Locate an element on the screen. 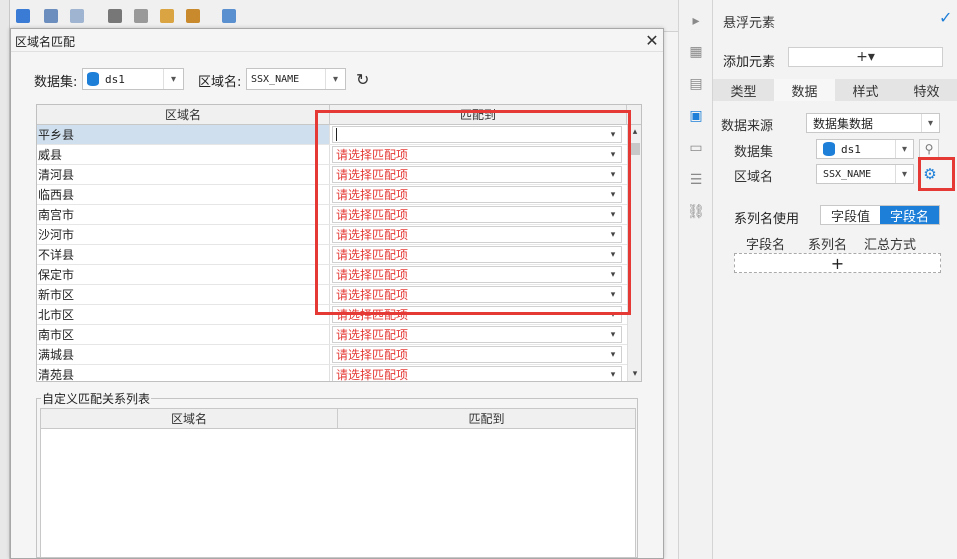  add-field-button: + is located at coordinates (837, 263).